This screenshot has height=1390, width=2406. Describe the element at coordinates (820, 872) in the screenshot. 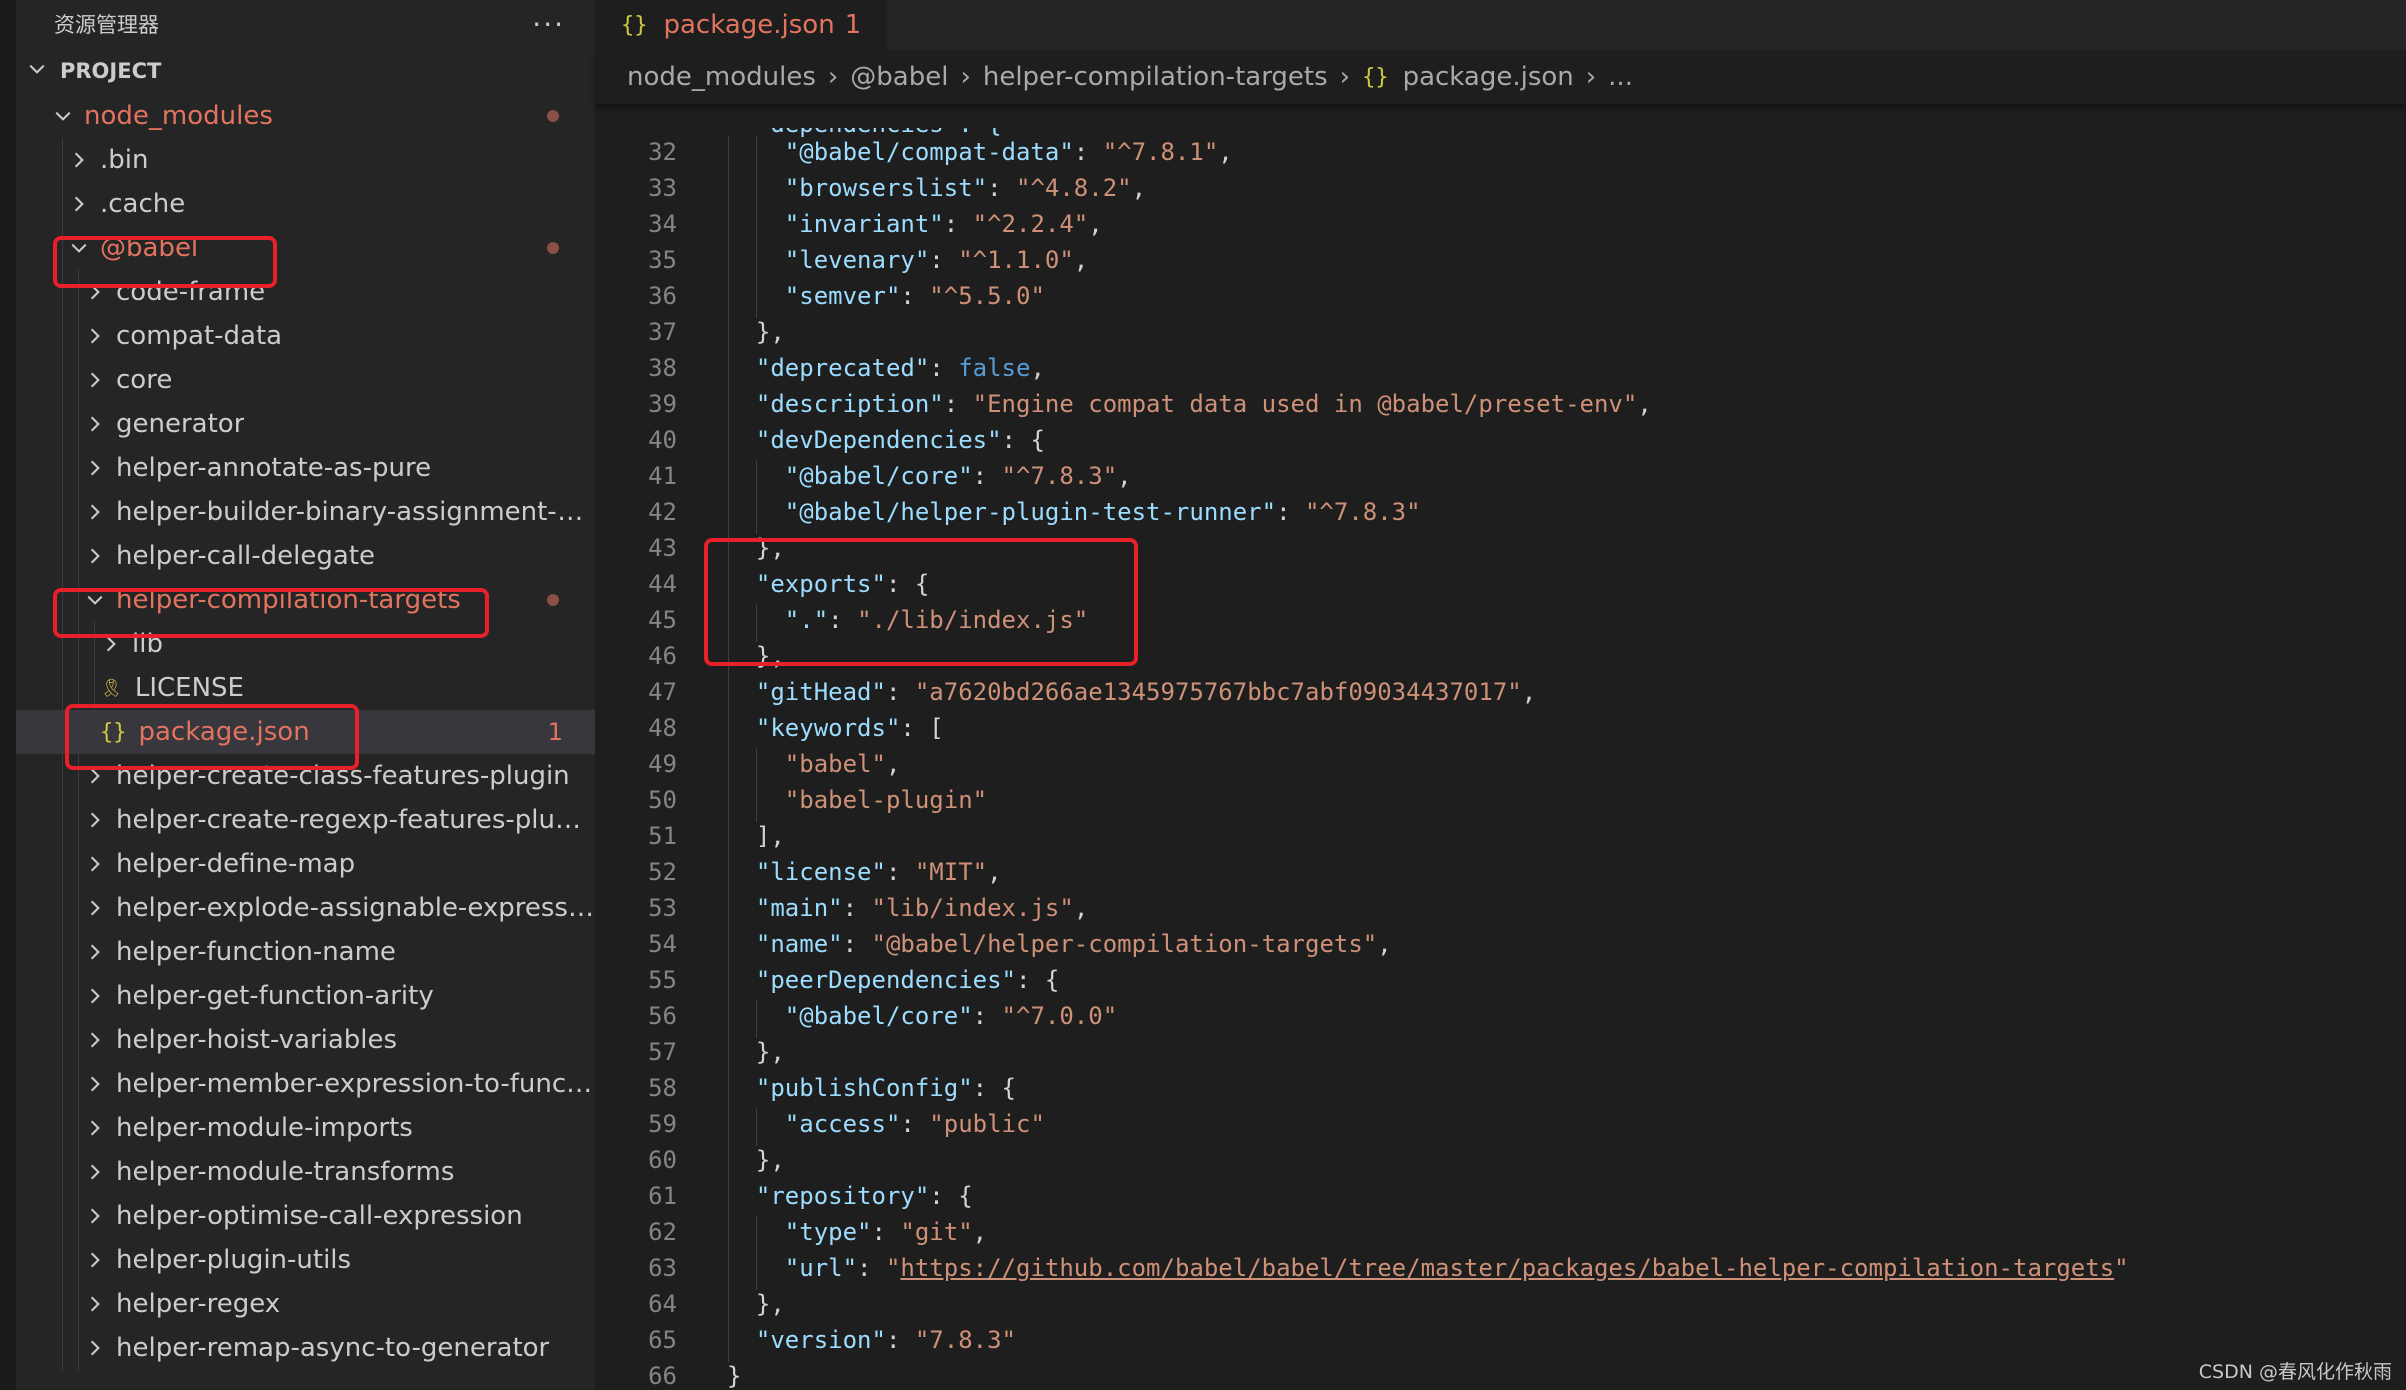

I see `code-token: "license"` at that location.